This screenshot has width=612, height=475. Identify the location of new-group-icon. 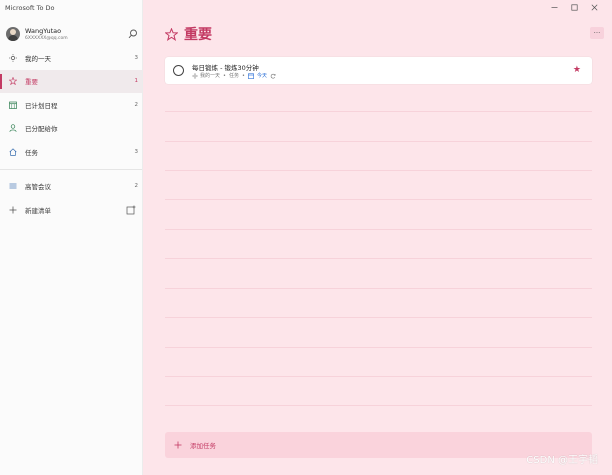
(131, 210).